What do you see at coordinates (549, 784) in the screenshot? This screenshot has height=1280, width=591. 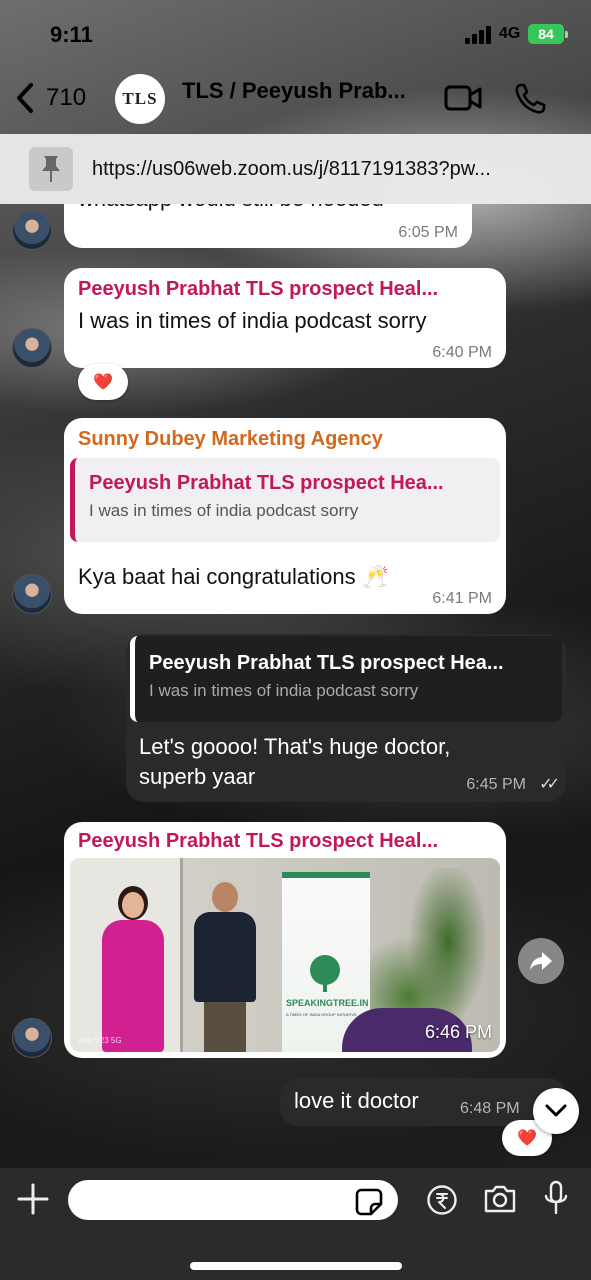 I see `read-receipt-icon: ✓✓` at bounding box center [549, 784].